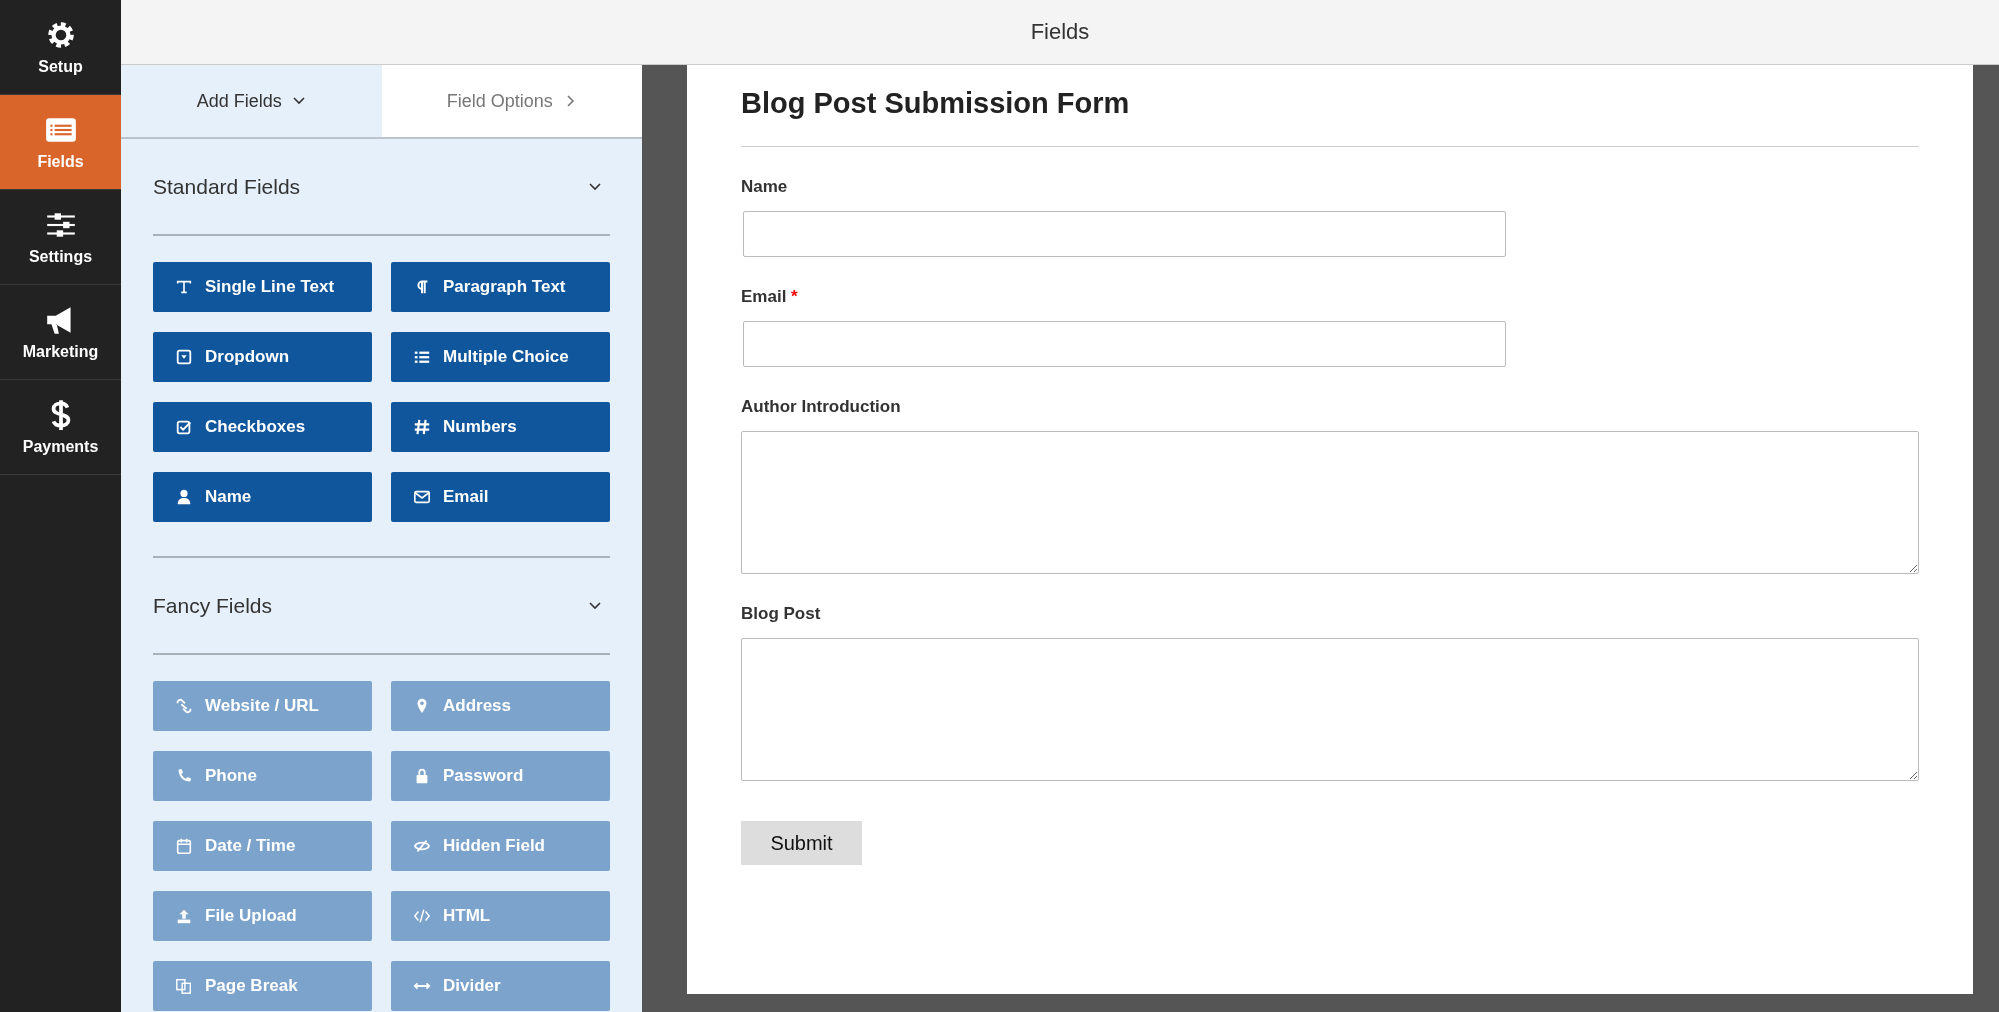 Image resolution: width=1999 pixels, height=1012 pixels. What do you see at coordinates (184, 427) in the screenshot?
I see `checkbox-icon` at bounding box center [184, 427].